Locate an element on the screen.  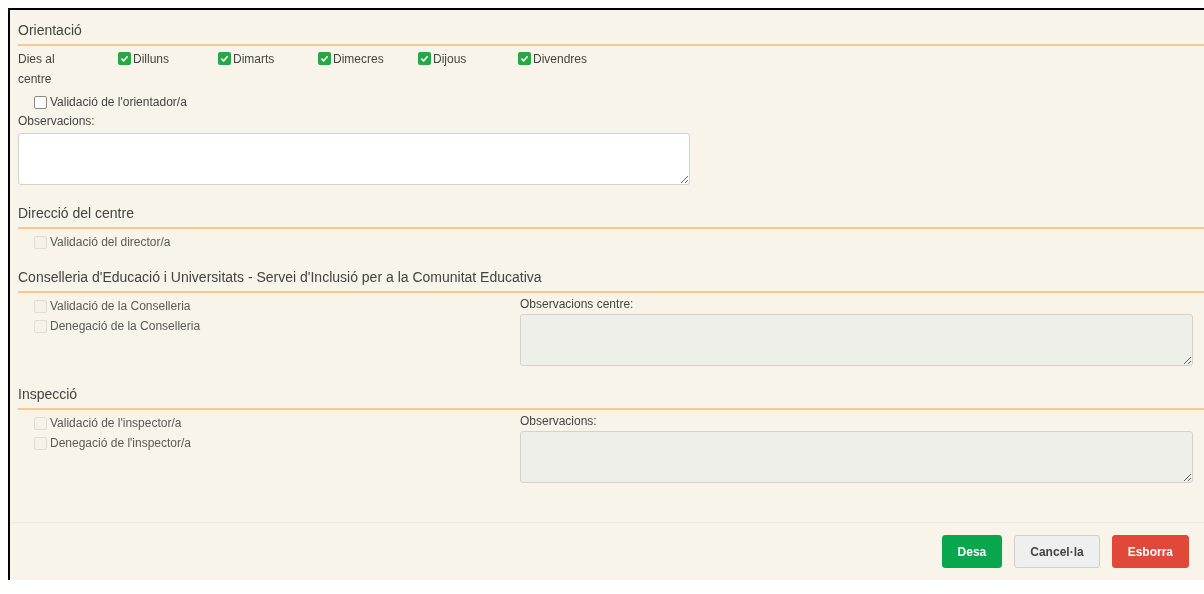
section-title: Orientació is located at coordinates (50, 30).